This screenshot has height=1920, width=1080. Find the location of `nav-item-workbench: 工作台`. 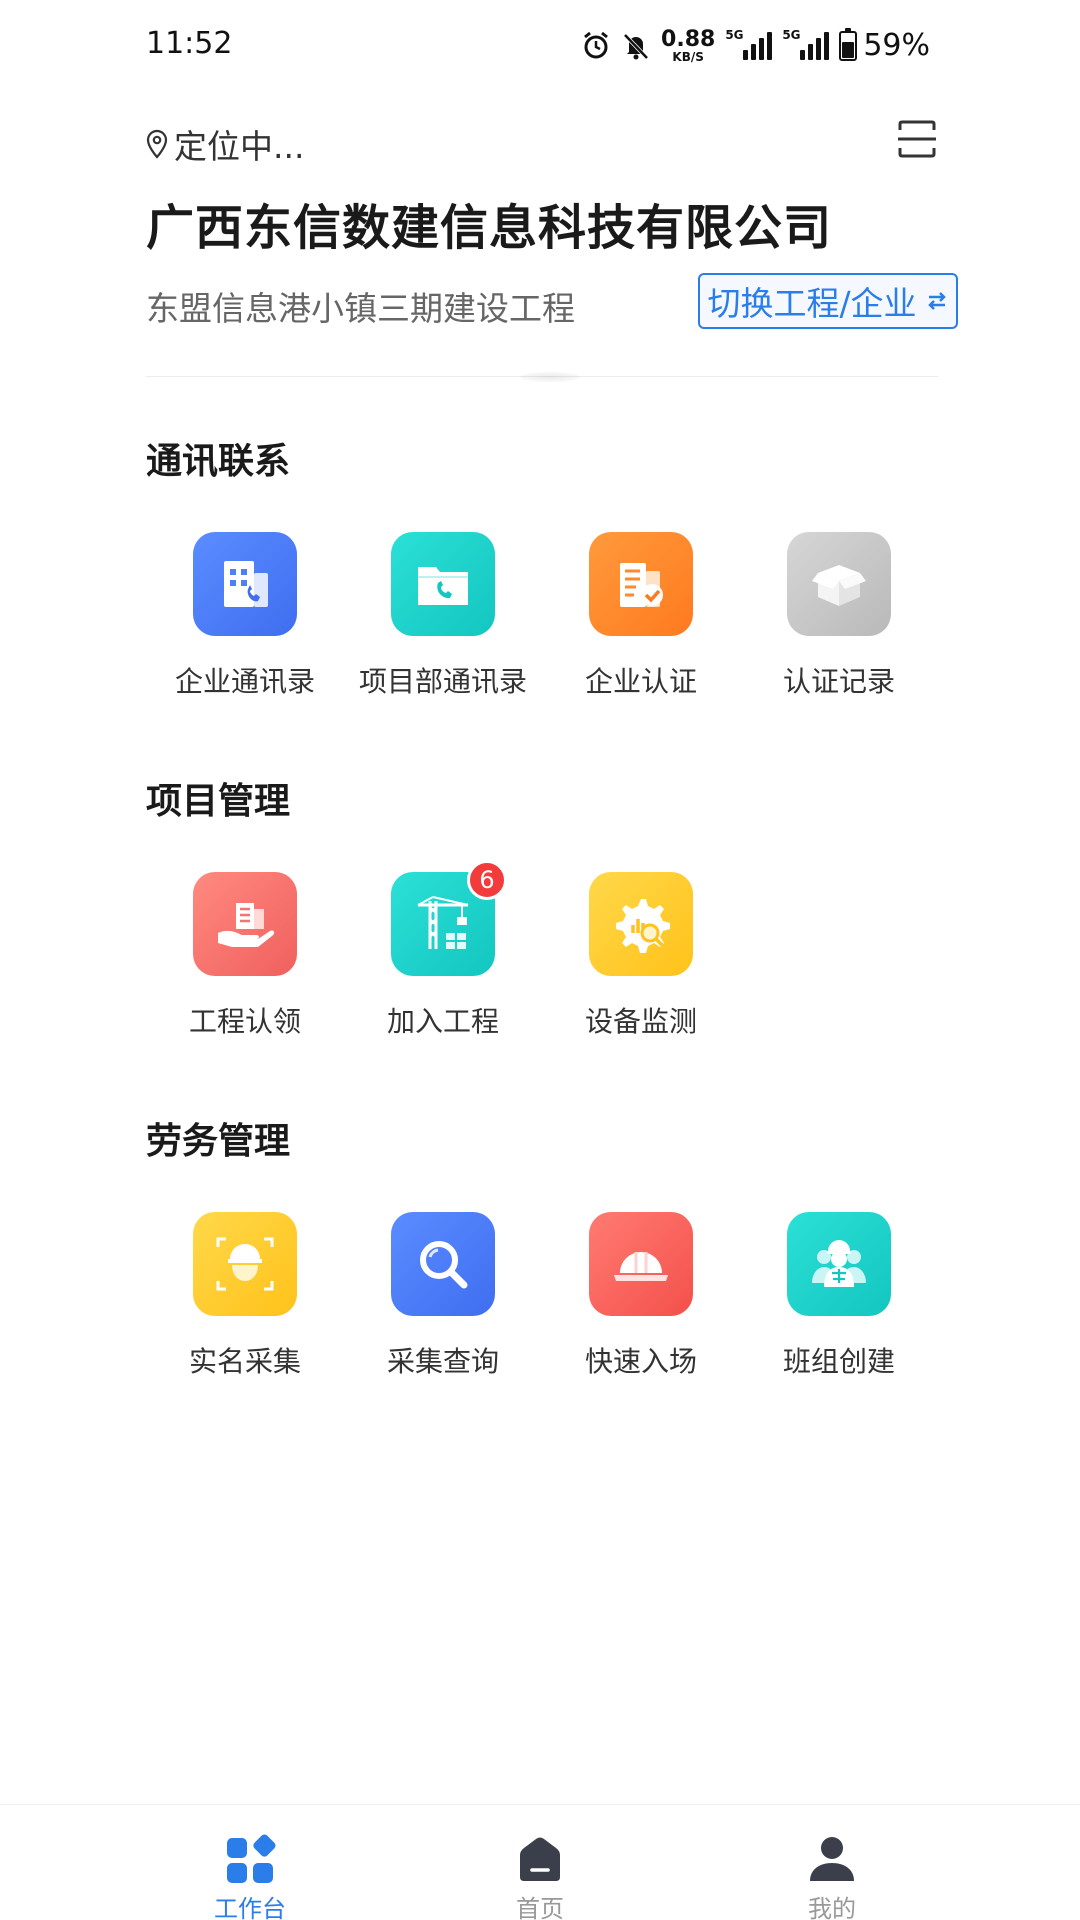

nav-item-workbench: 工作台 is located at coordinates (250, 1876).